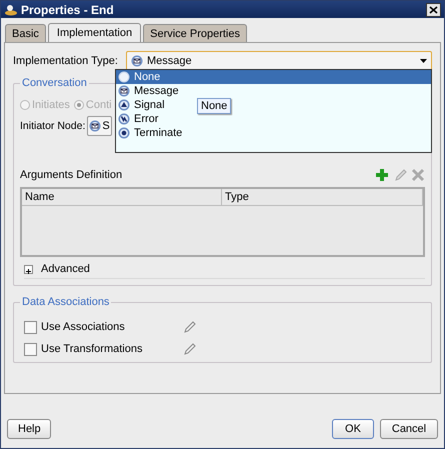 The height and width of the screenshot is (449, 445). I want to click on dropdown-option: Signal, so click(141, 105).